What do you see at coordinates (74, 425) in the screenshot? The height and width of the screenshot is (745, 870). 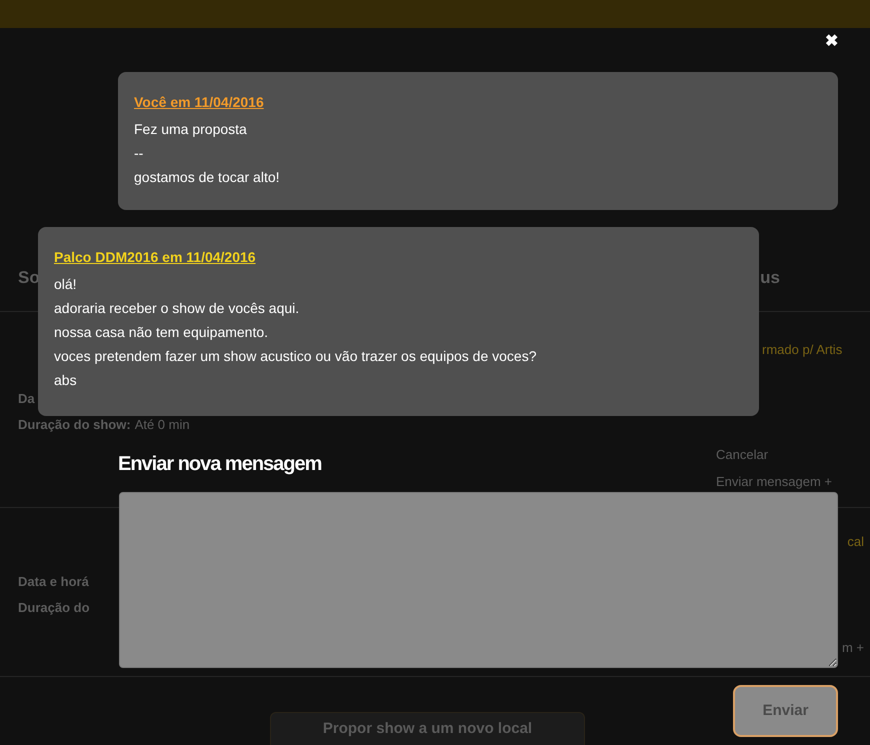 I see `duration-label: Duração do show:` at bounding box center [74, 425].